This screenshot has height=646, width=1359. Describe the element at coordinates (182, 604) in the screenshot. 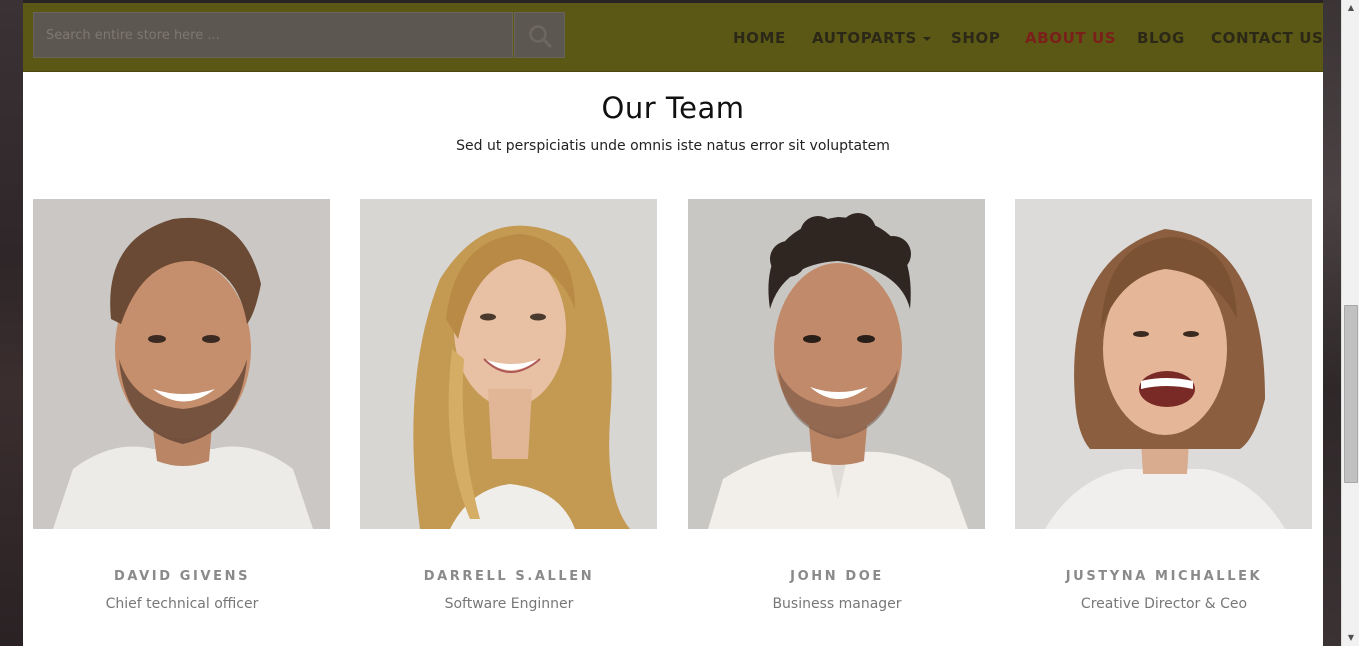

I see `member-role: Chief technical officer` at that location.